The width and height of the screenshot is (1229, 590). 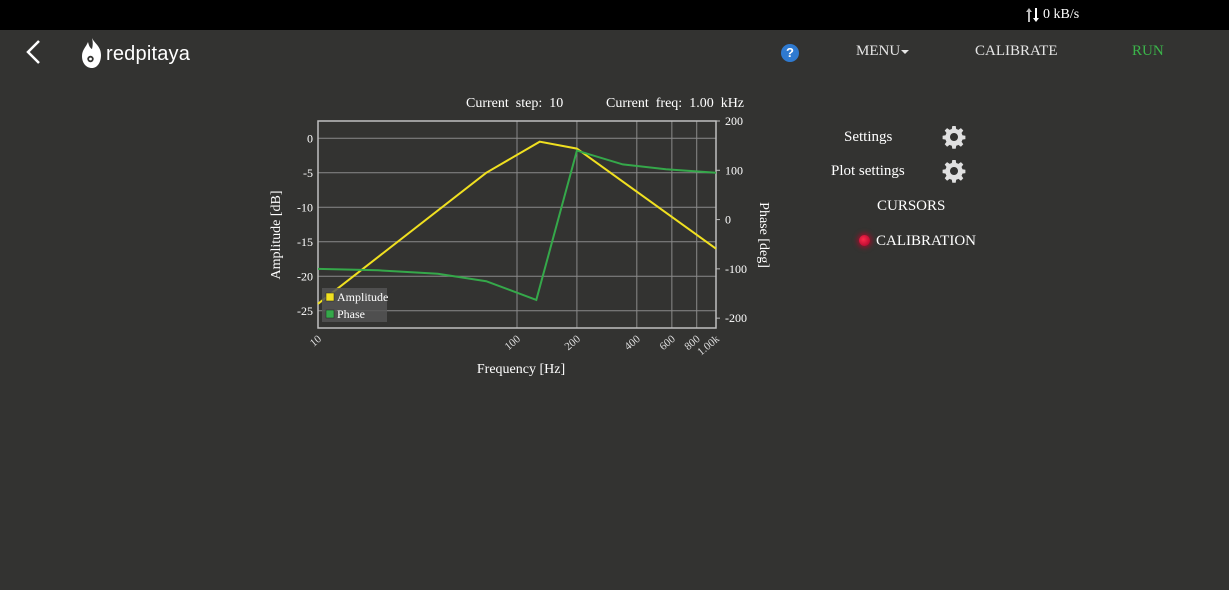 What do you see at coordinates (355, 305) in the screenshot?
I see `legend: Amplitude Phase` at bounding box center [355, 305].